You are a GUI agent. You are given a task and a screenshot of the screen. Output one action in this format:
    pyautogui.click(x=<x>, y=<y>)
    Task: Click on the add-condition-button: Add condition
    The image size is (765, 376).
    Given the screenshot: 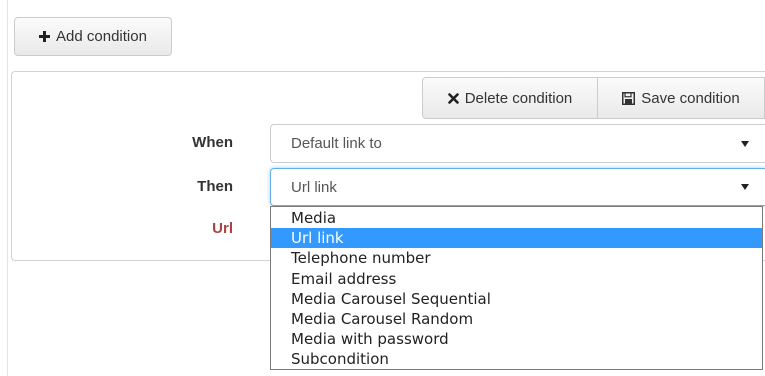 What is the action you would take?
    pyautogui.click(x=93, y=36)
    